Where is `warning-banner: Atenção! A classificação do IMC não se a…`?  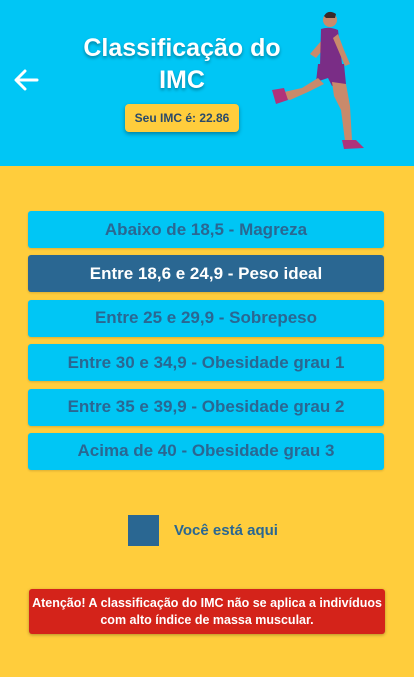
warning-banner: Atenção! A classificação do IMC não se a… is located at coordinates (207, 611).